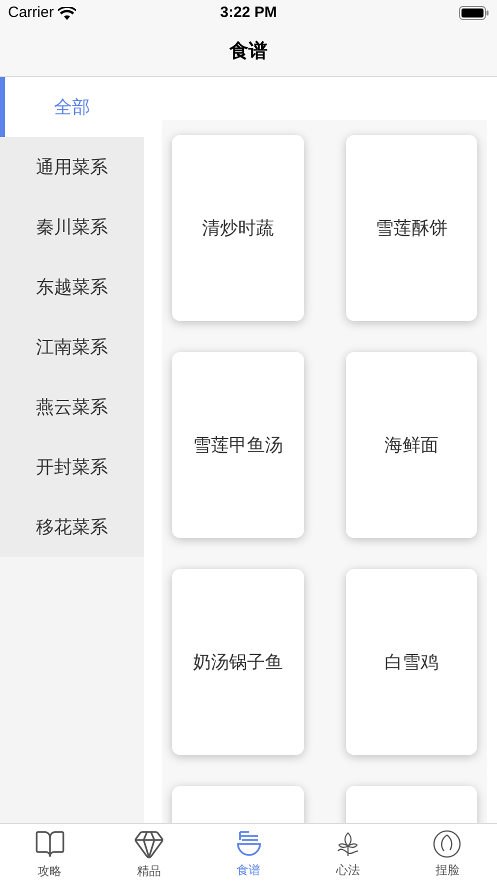 This screenshot has width=497, height=883. I want to click on category-item: 秦川菜系, so click(72, 227).